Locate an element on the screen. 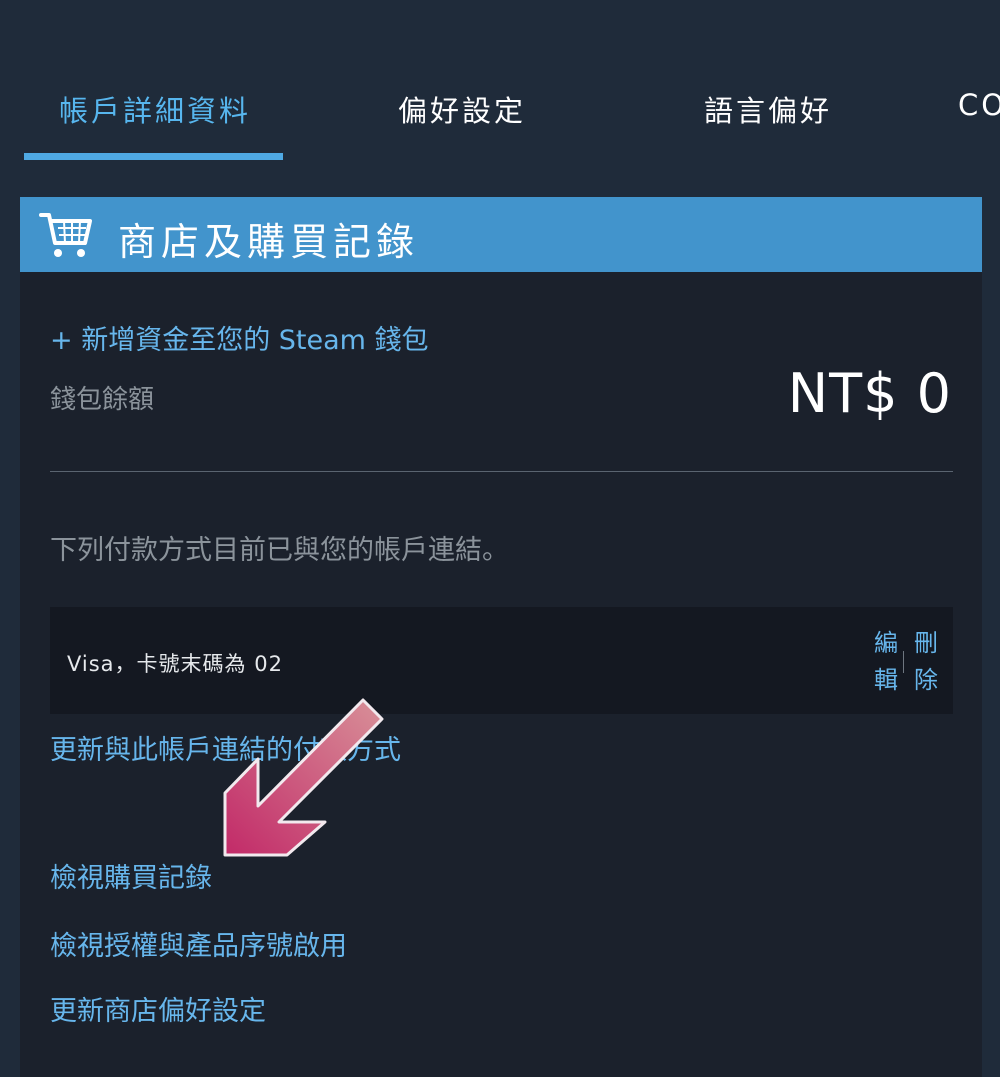 Image resolution: width=1000 pixels, height=1077 pixels. edit-payment-button: 編輯 is located at coordinates (886, 662).